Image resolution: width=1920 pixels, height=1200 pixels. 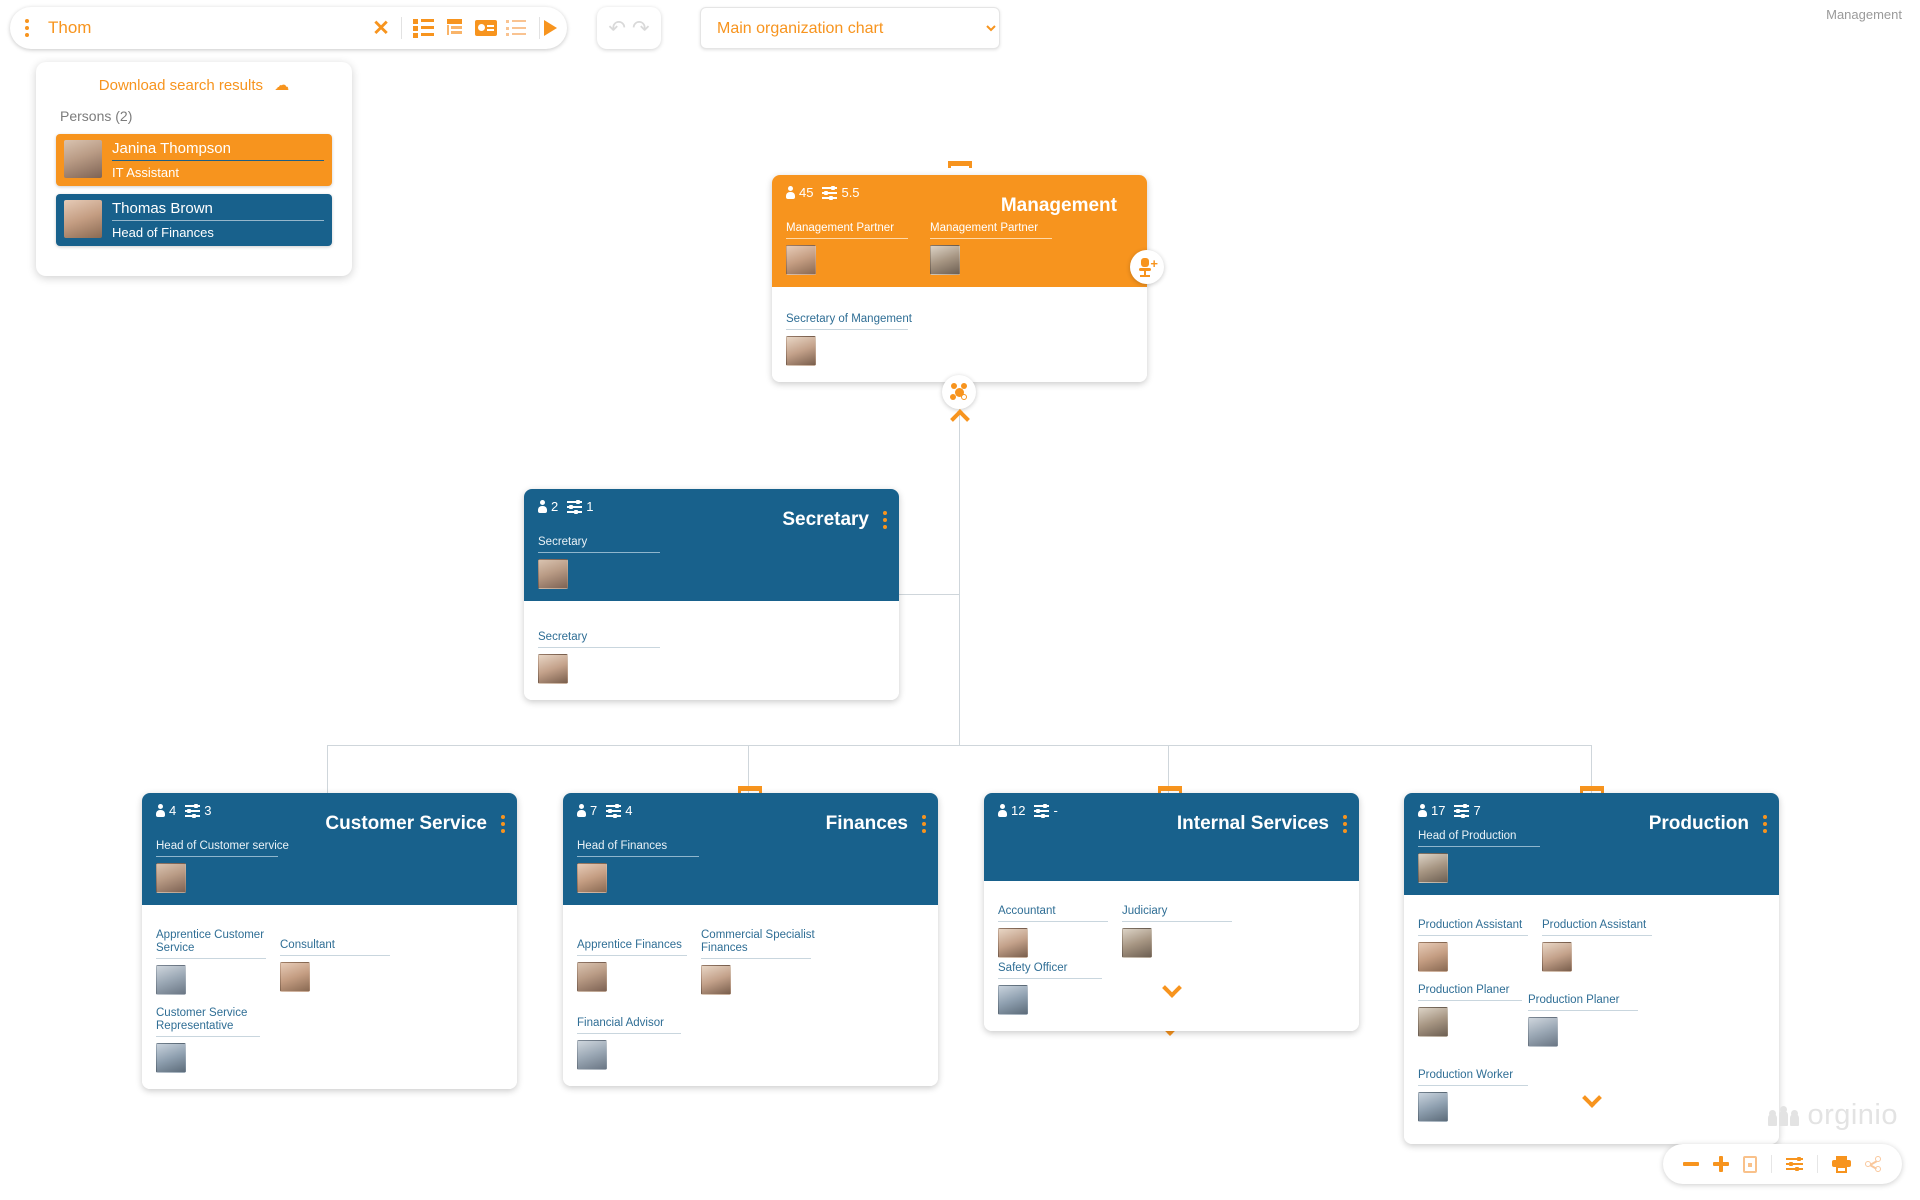 I want to click on position: Secretary of Mangement, so click(x=855, y=334).